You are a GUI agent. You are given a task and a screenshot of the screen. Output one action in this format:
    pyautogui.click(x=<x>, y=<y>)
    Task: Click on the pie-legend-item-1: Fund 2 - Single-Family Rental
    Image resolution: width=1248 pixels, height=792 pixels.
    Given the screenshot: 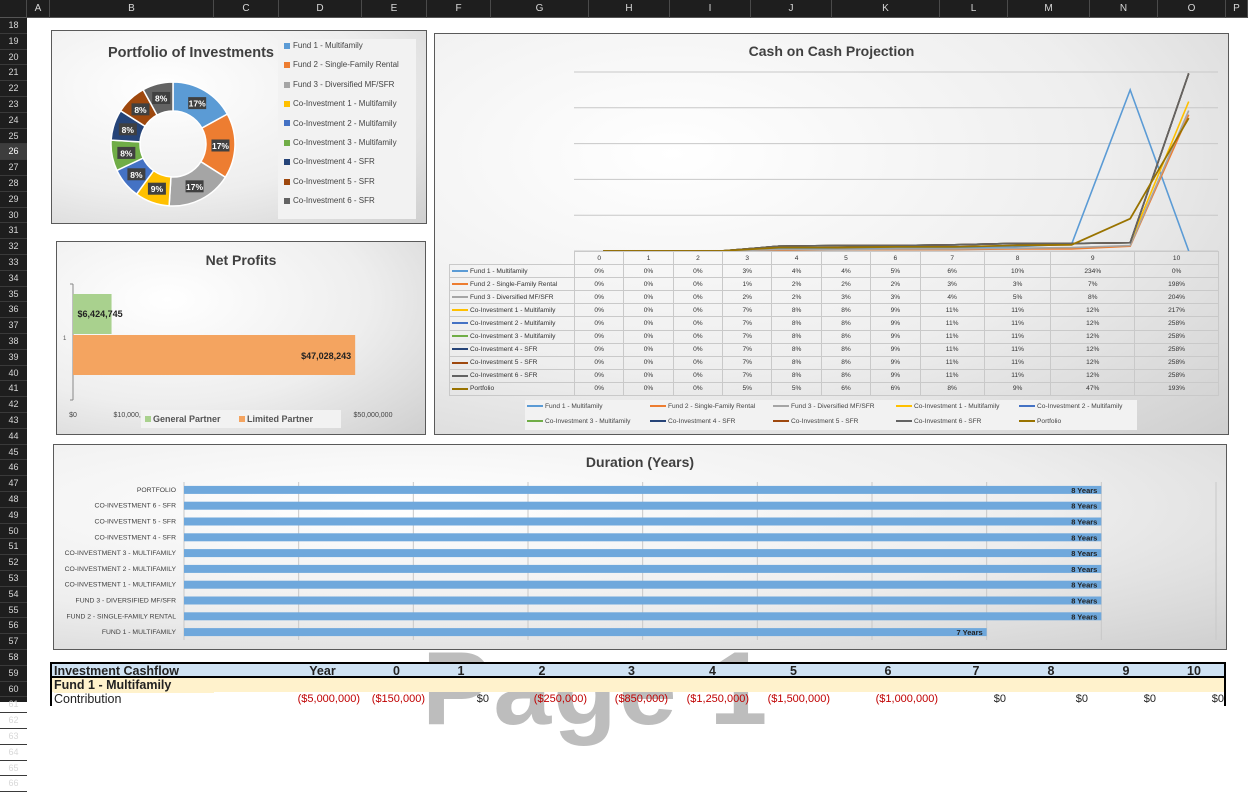 What is the action you would take?
    pyautogui.click(x=341, y=67)
    